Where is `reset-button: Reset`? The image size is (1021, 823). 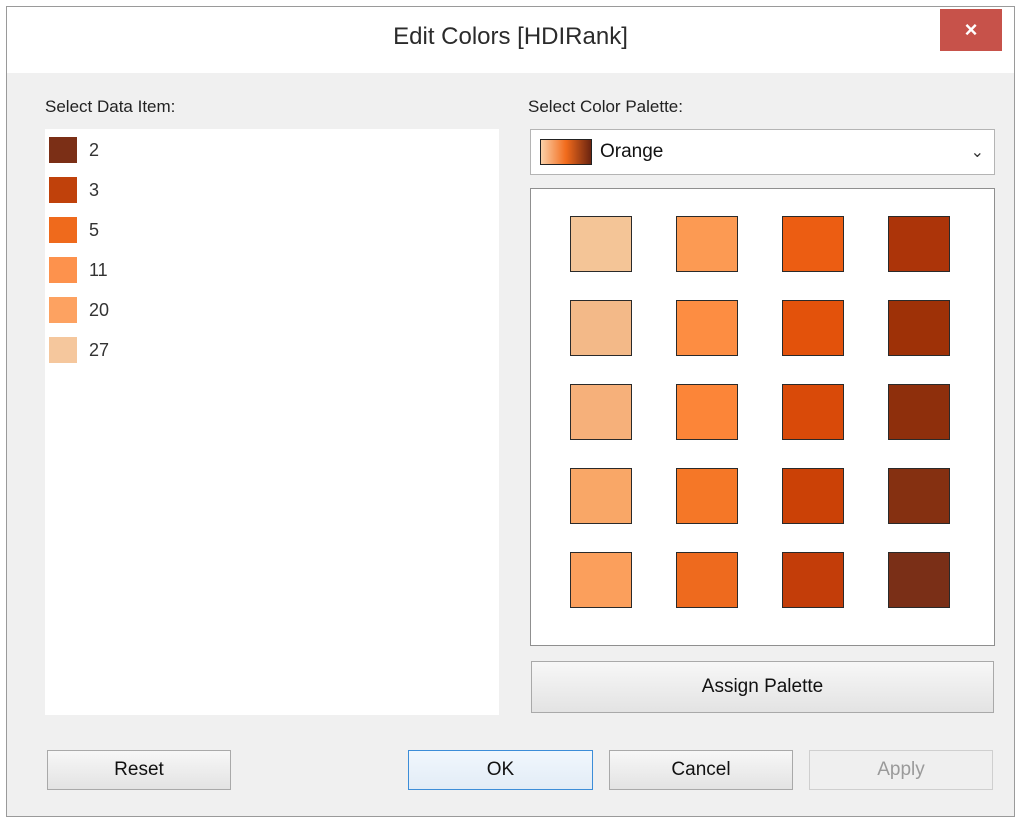 reset-button: Reset is located at coordinates (139, 770).